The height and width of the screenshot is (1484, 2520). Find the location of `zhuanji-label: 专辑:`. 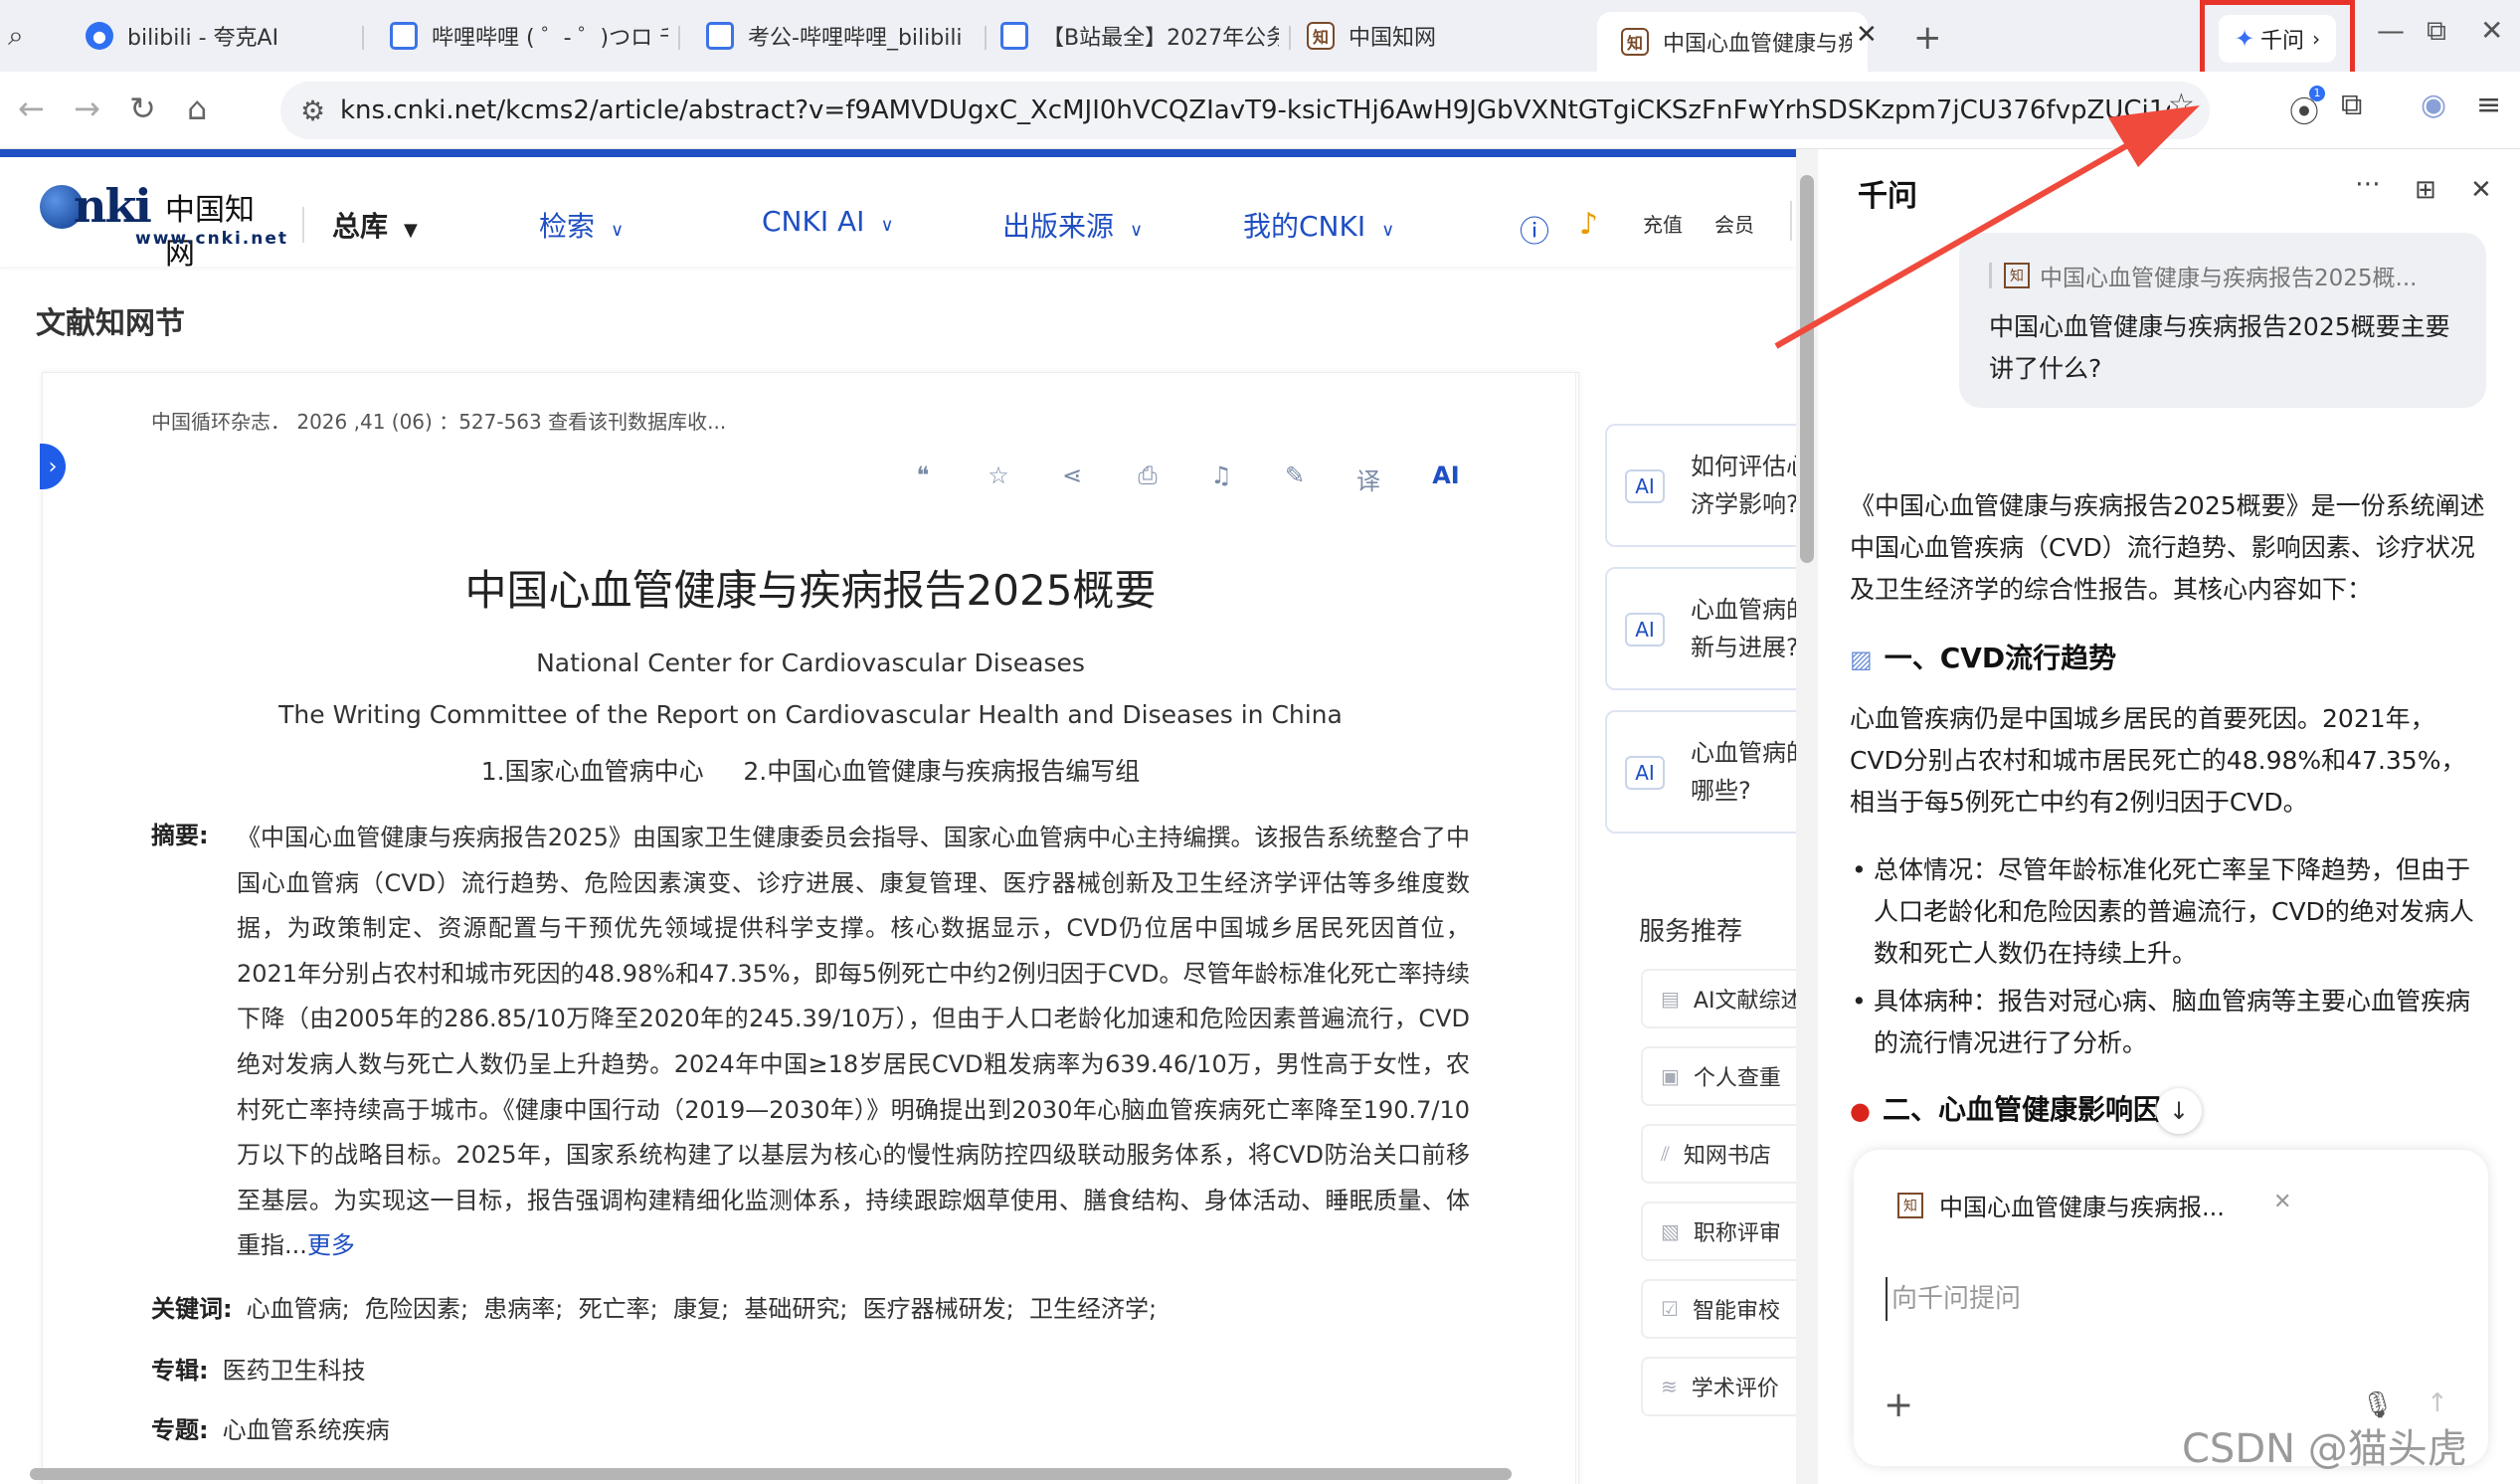

zhuanji-label: 专辑: is located at coordinates (180, 1371).